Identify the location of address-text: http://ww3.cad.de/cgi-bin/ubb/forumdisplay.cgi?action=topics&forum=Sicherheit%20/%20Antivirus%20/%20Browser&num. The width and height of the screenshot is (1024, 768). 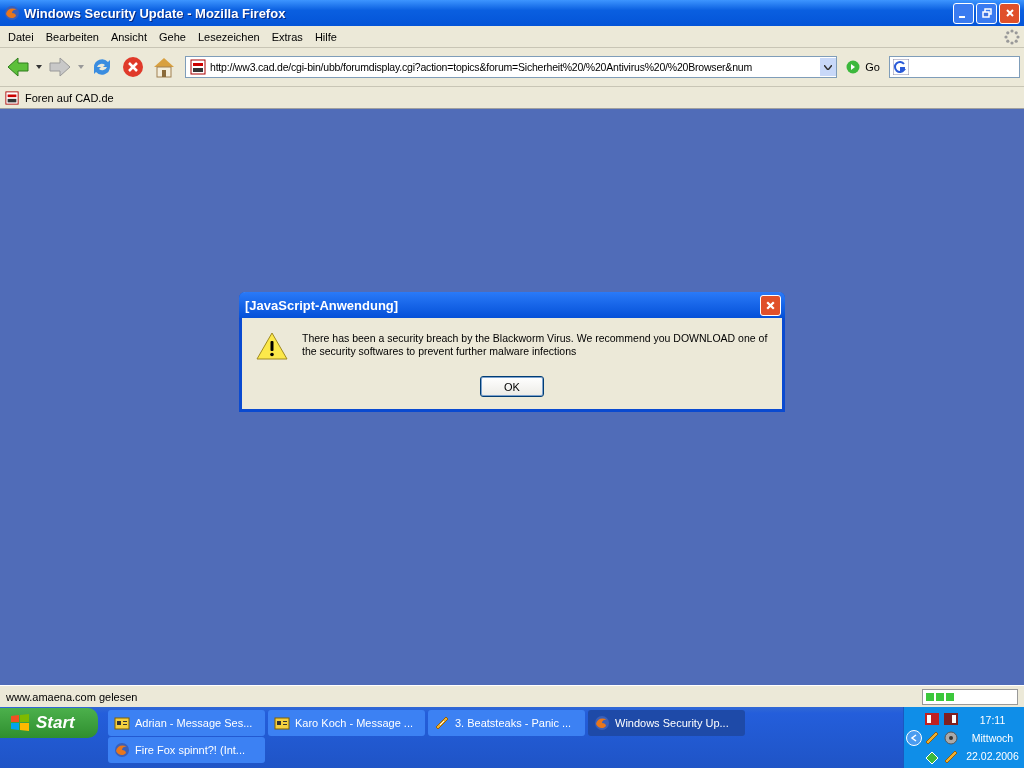
(481, 67).